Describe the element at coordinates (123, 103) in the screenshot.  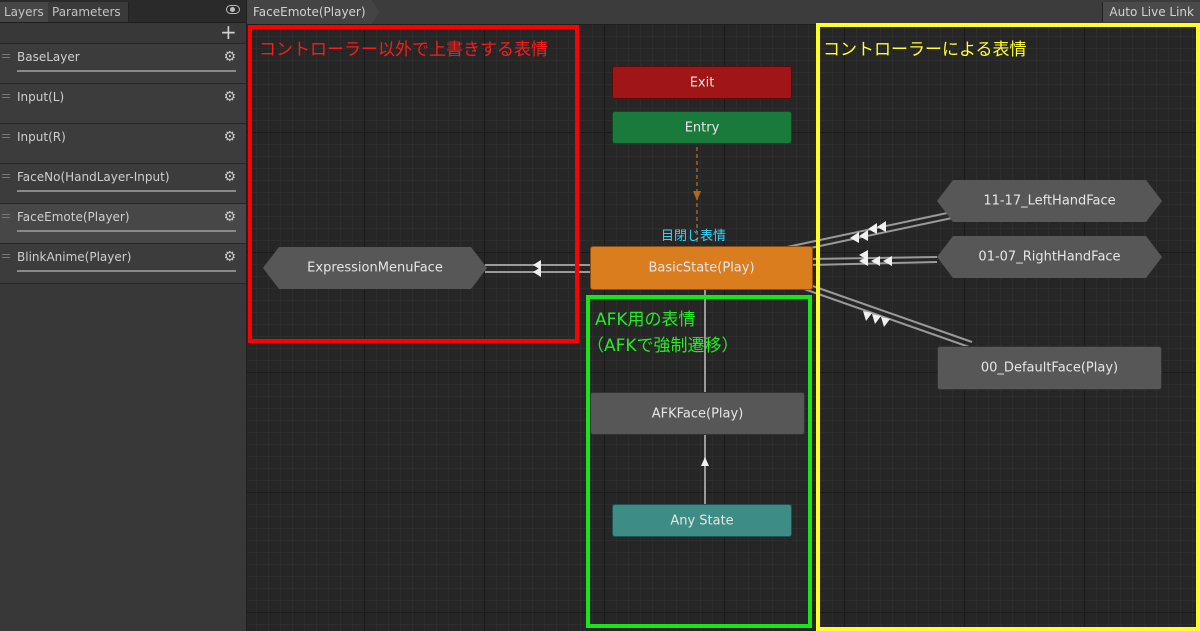
I see `layer-item-input-l: Input(L) ⚙` at that location.